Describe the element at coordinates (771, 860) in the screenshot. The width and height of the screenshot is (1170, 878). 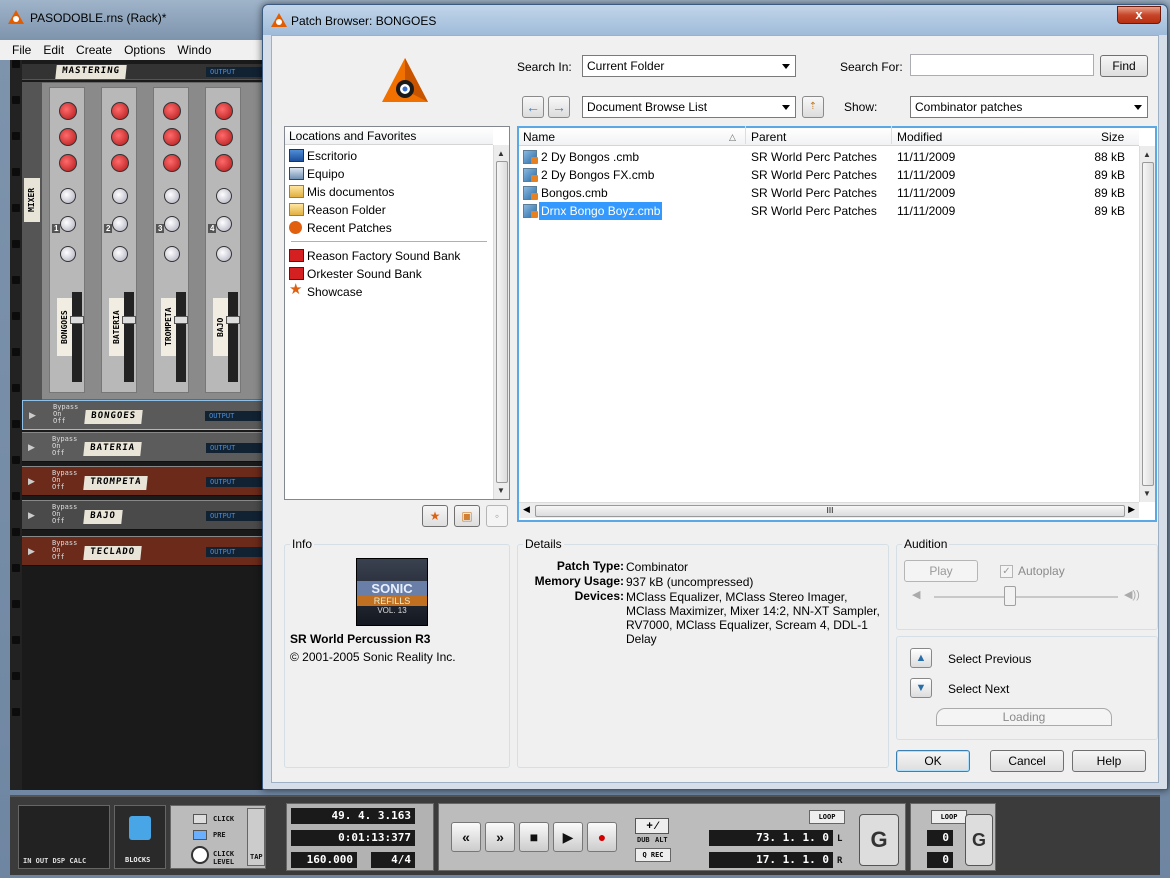
I see `right-locator-display: 17. 1. 1. 0` at that location.